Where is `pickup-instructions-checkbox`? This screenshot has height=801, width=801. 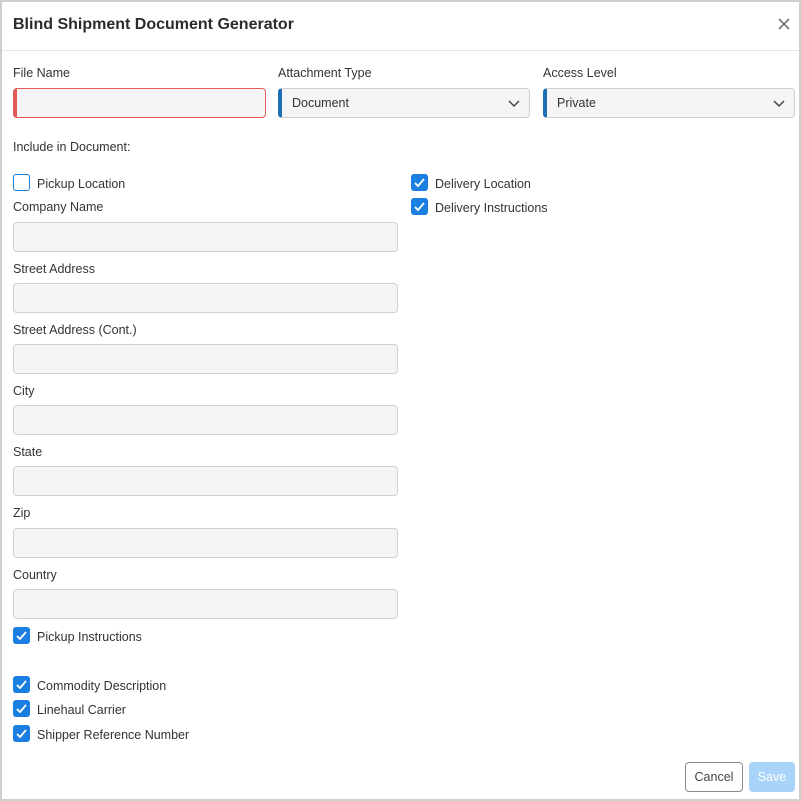 pickup-instructions-checkbox is located at coordinates (21, 635).